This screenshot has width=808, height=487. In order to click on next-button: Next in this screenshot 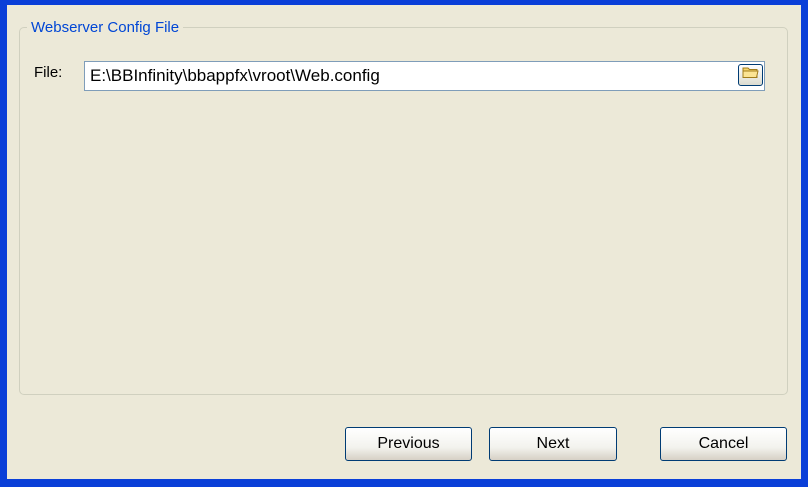, I will do `click(553, 444)`.